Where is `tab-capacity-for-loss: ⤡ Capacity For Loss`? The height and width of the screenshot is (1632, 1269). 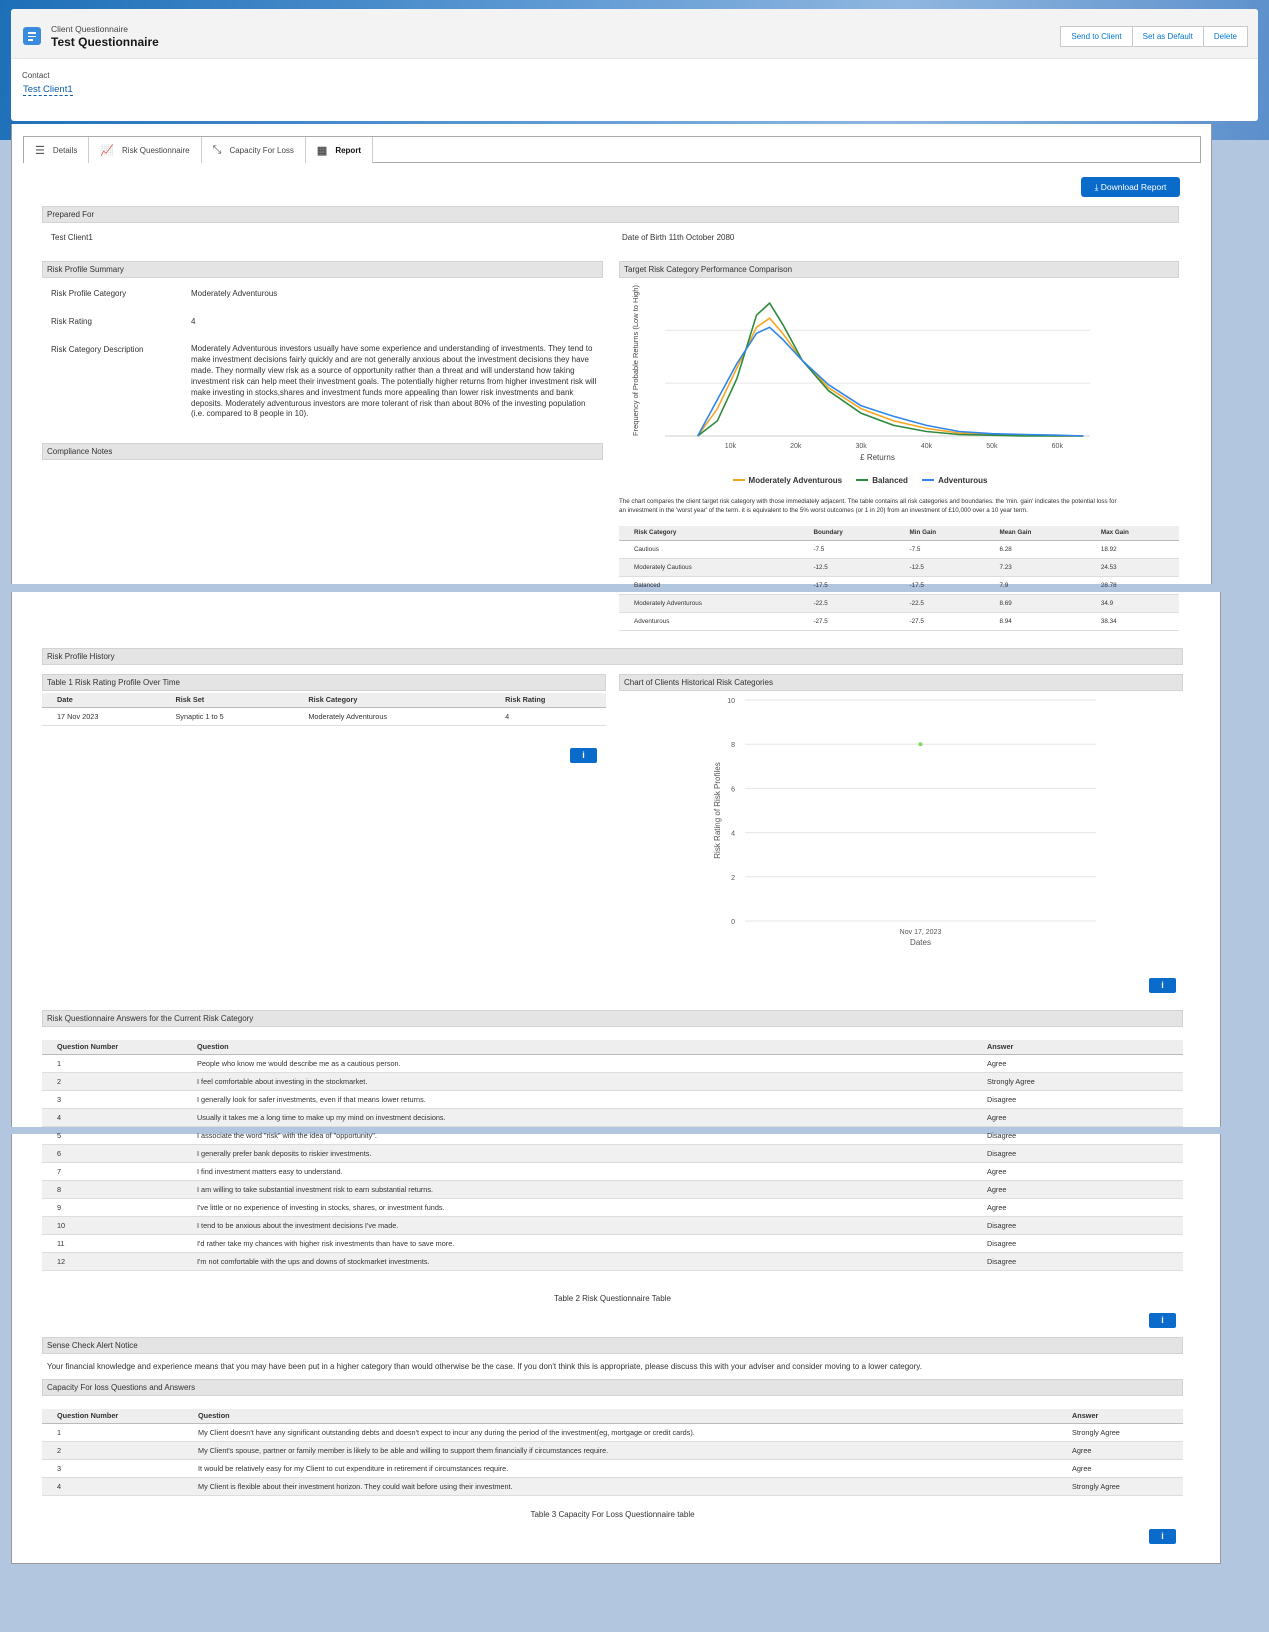 tab-capacity-for-loss: ⤡ Capacity For Loss is located at coordinates (253, 150).